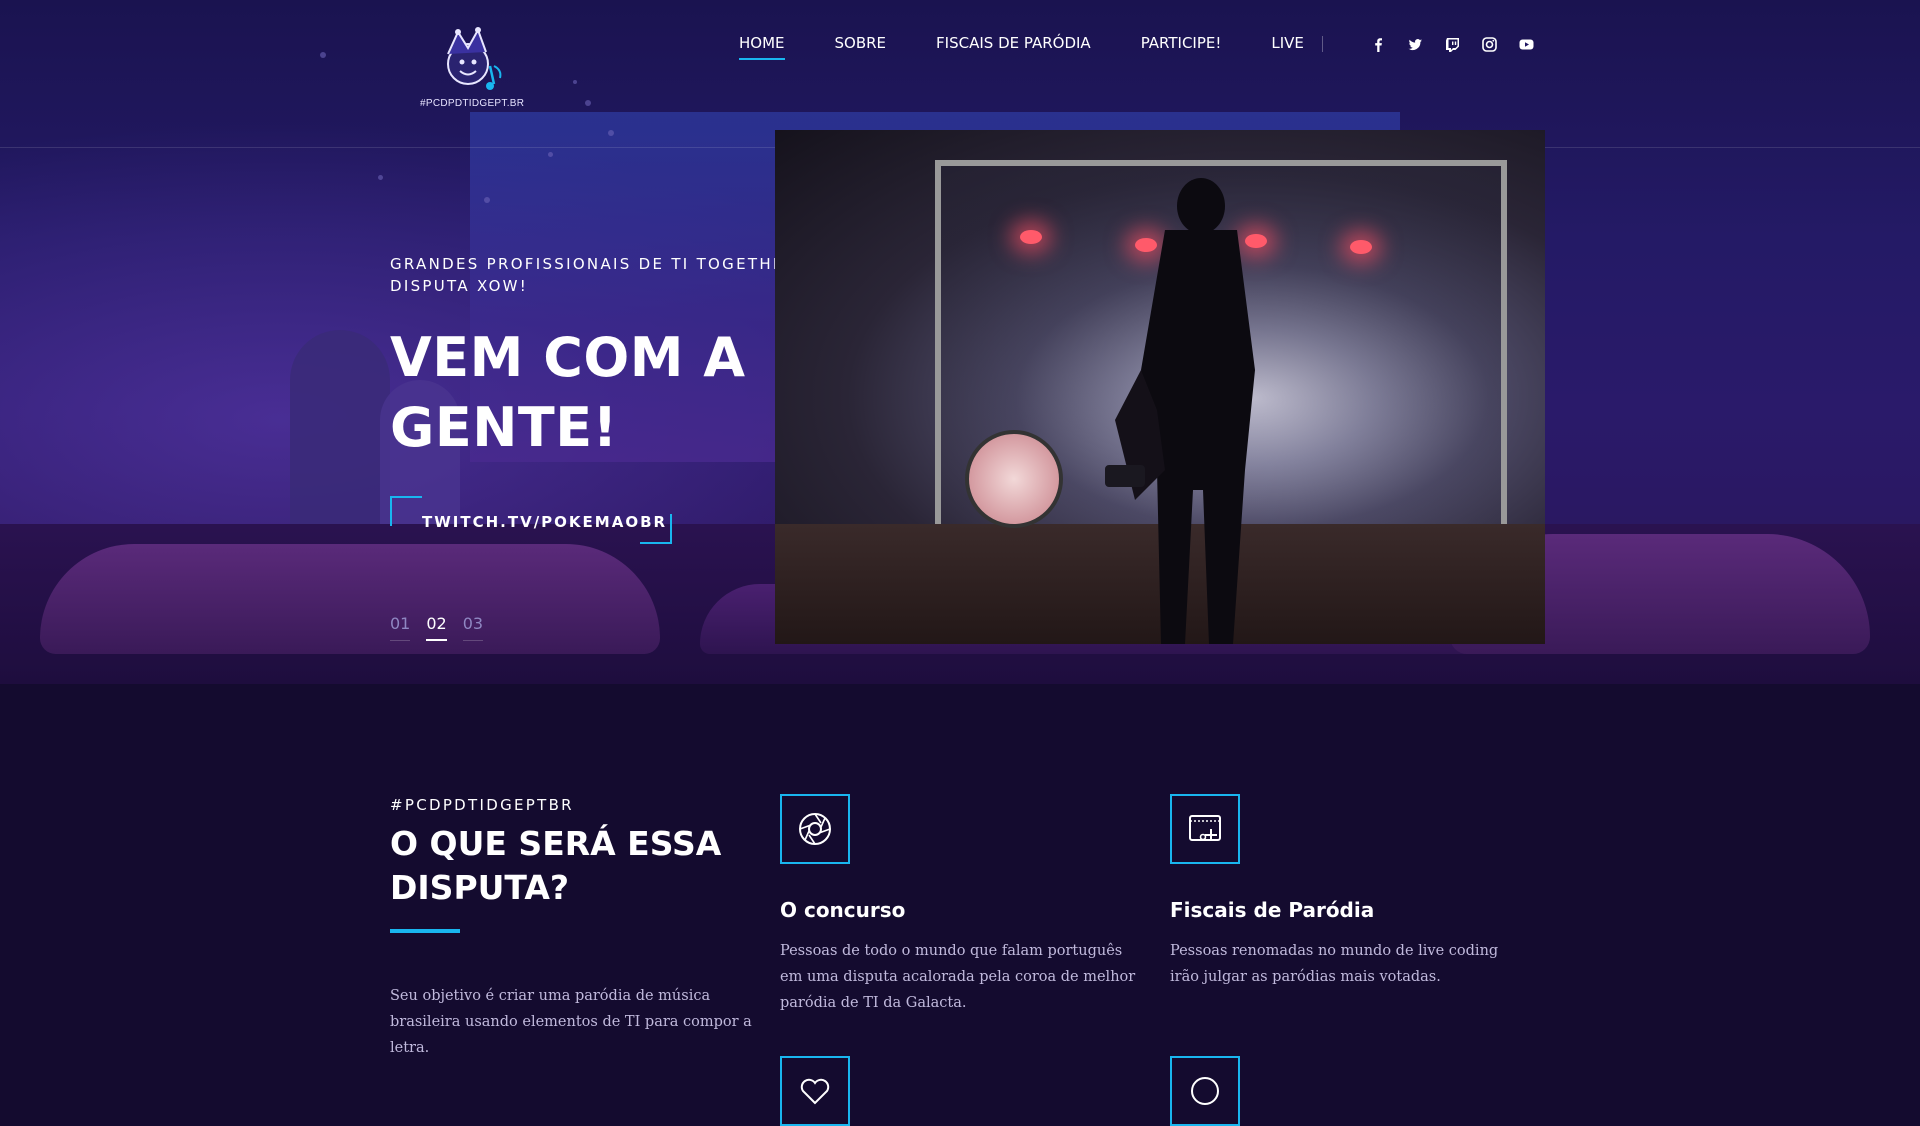  What do you see at coordinates (1013, 47) in the screenshot?
I see `nav-fiscais: FISCAIS DE PARÓDIA` at bounding box center [1013, 47].